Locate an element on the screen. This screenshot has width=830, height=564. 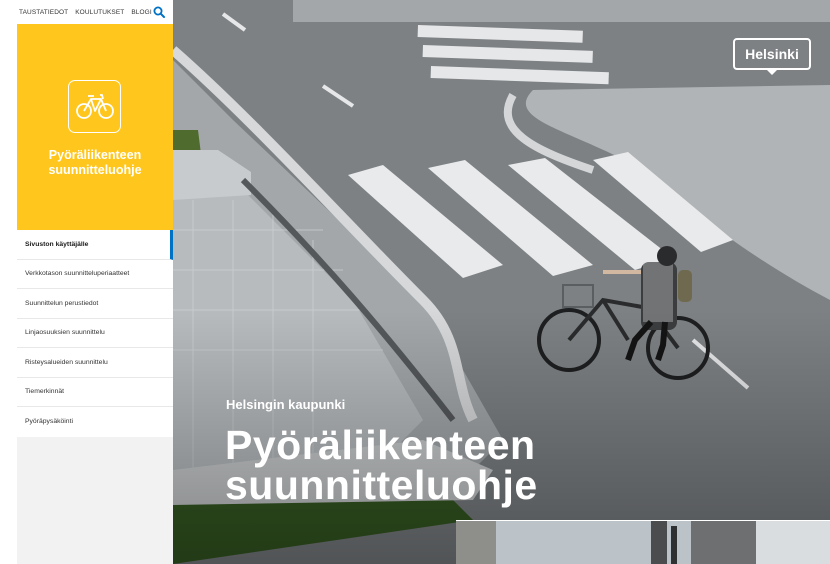
topnav-link-blogi: BLOGI is located at coordinates (141, 12).